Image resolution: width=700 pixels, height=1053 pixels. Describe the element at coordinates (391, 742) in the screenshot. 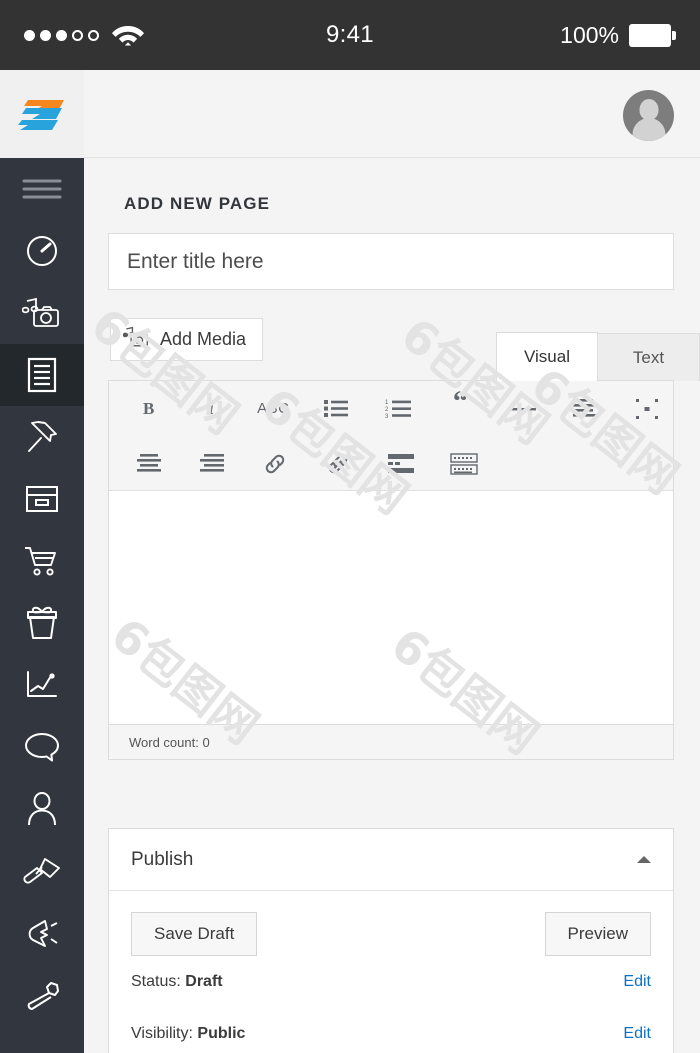

I see `word-count-bar: Word count: 0` at that location.